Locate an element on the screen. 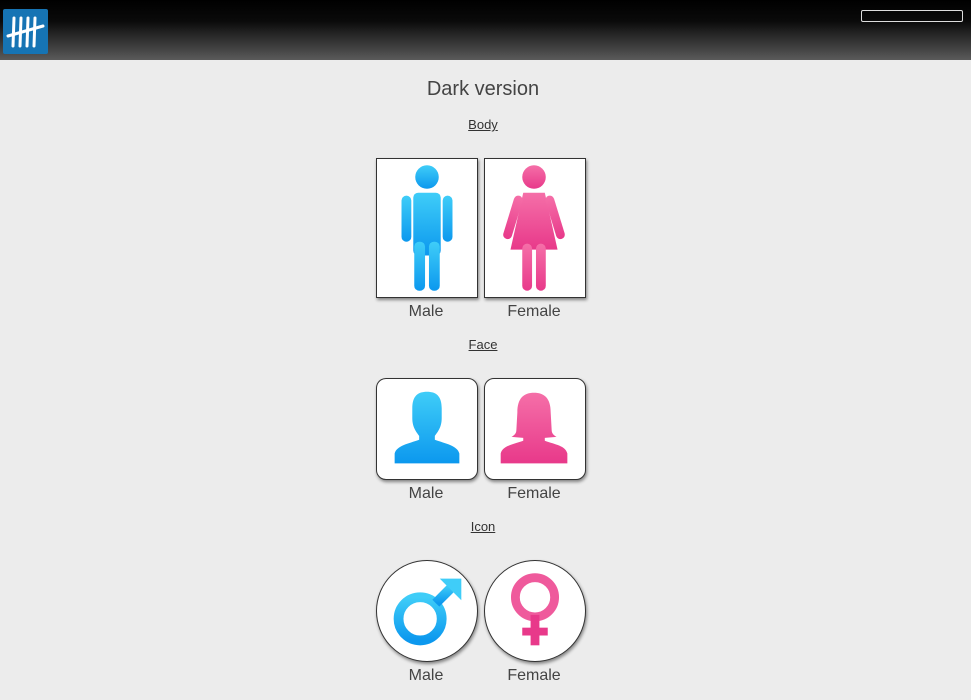 The width and height of the screenshot is (971, 700). top-bar is located at coordinates (485, 30).